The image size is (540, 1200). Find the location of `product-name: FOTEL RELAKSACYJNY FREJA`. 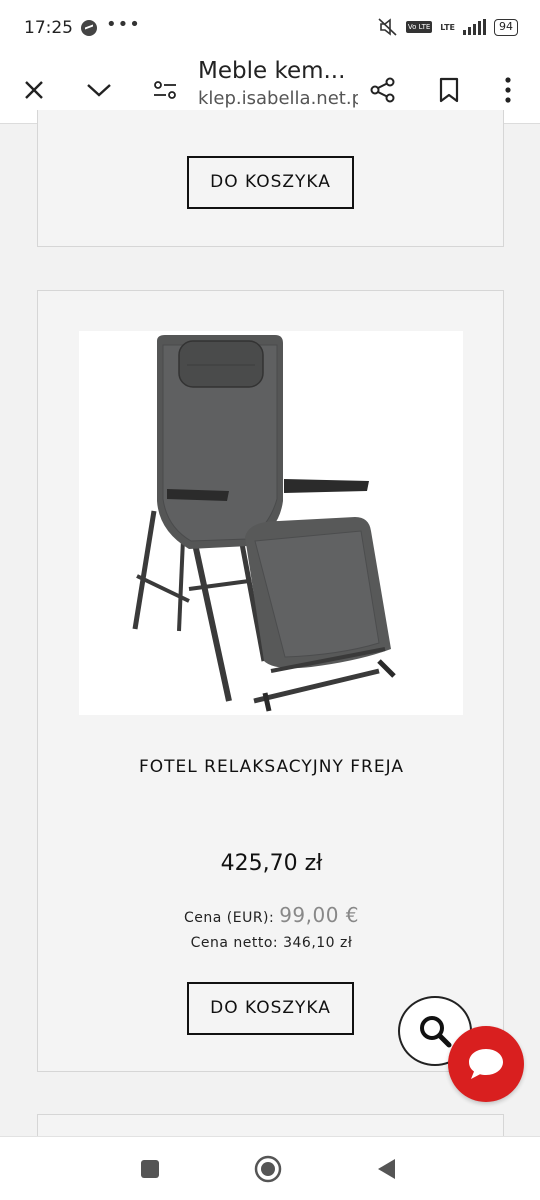

product-name: FOTEL RELAKSACYJNY FREJA is located at coordinates (271, 767).